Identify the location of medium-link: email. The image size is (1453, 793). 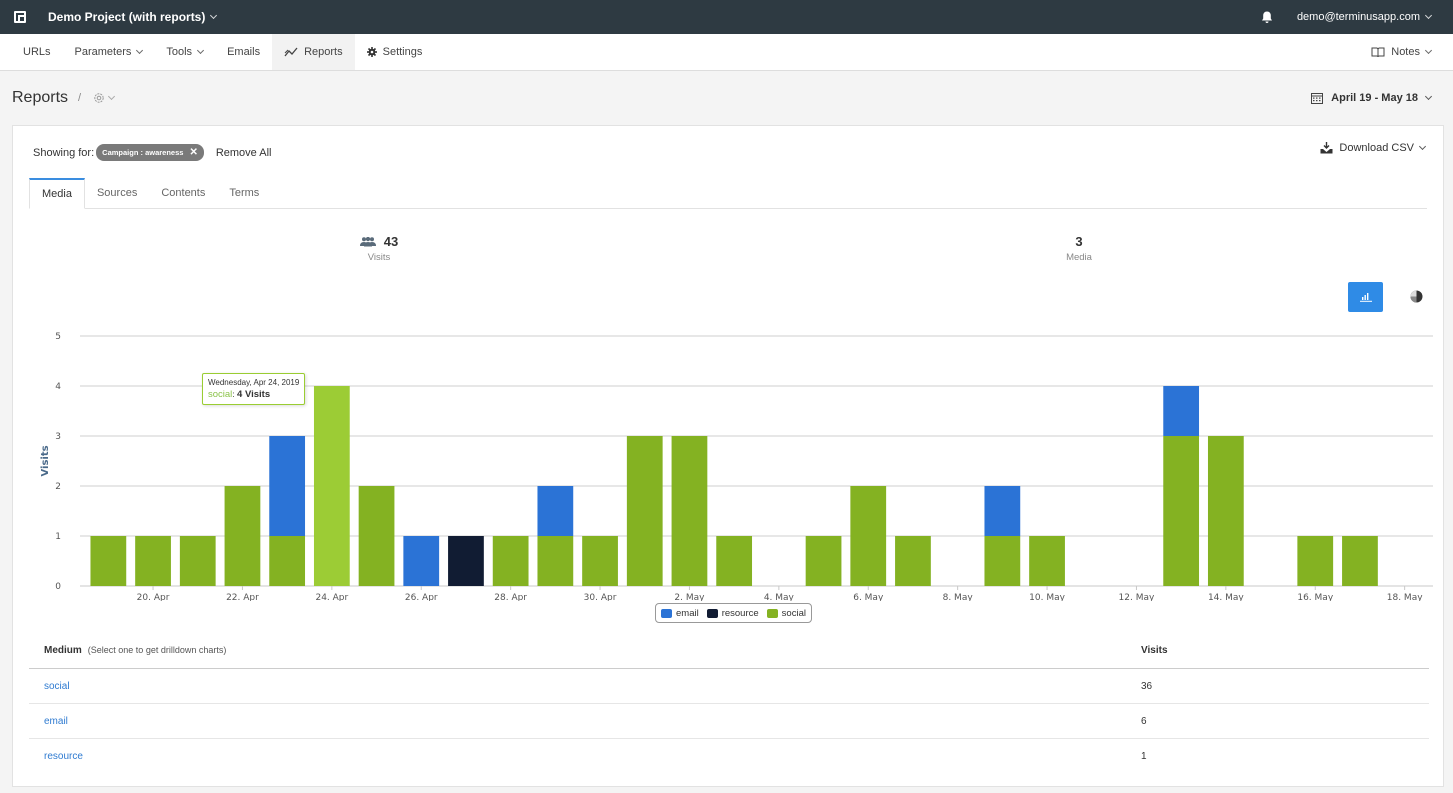
(56, 721).